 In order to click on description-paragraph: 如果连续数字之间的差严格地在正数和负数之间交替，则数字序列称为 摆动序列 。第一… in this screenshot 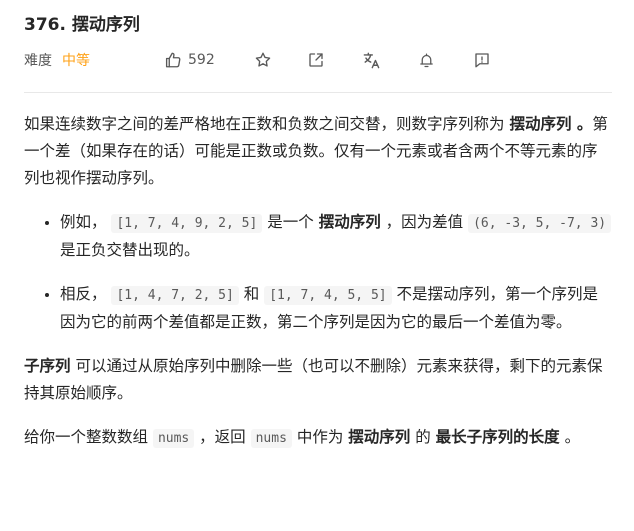, I will do `click(316, 151)`.